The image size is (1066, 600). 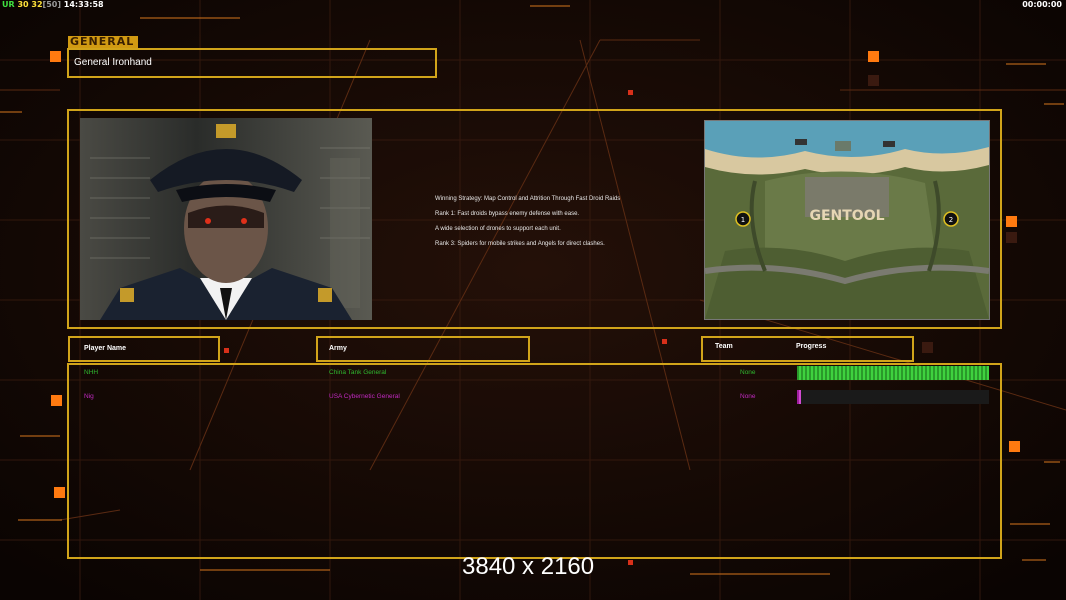 I want to click on map-slot-1: 1, so click(x=743, y=219).